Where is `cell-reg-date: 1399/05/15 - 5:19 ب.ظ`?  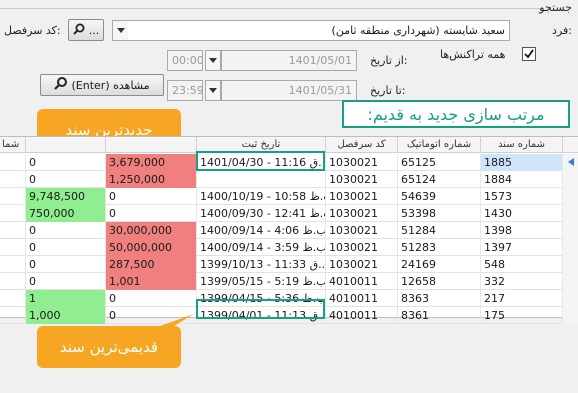 cell-reg-date: 1399/05/15 - 5:19 ب.ظ is located at coordinates (260, 281).